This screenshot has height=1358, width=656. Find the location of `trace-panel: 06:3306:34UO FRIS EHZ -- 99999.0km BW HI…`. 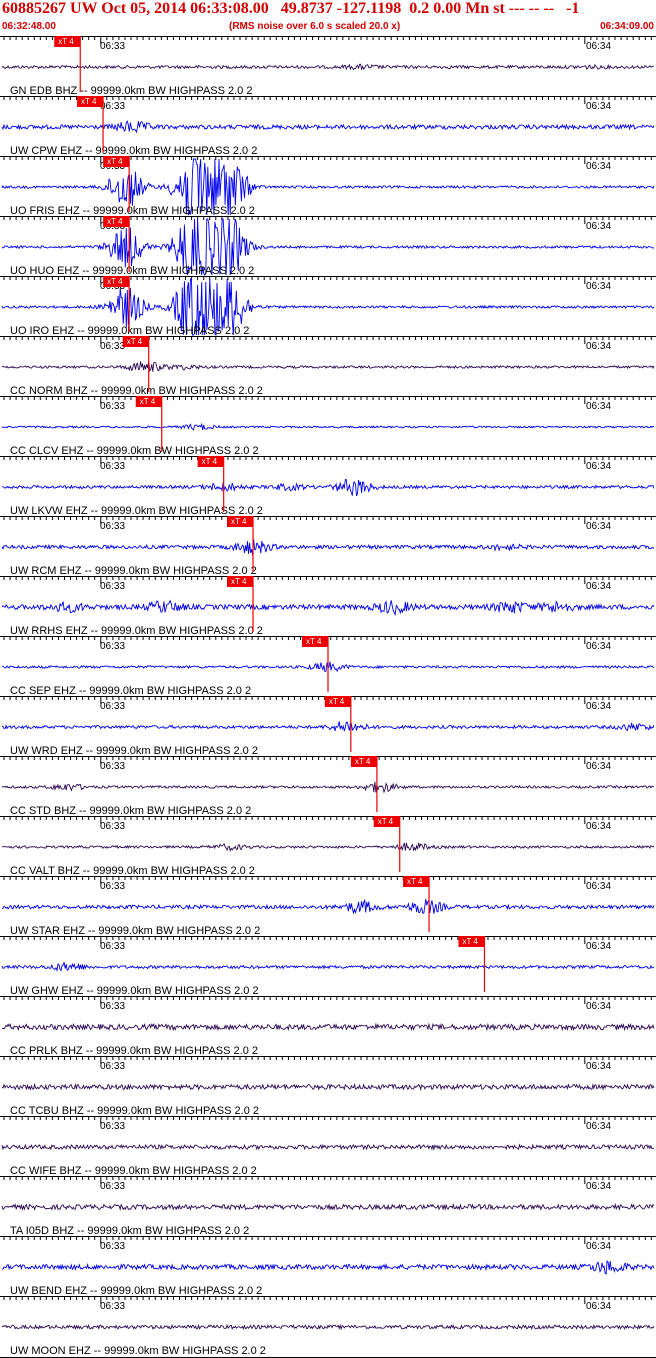

trace-panel: 06:3306:34UO FRIS EHZ -- 99999.0km BW HI… is located at coordinates (328, 186).